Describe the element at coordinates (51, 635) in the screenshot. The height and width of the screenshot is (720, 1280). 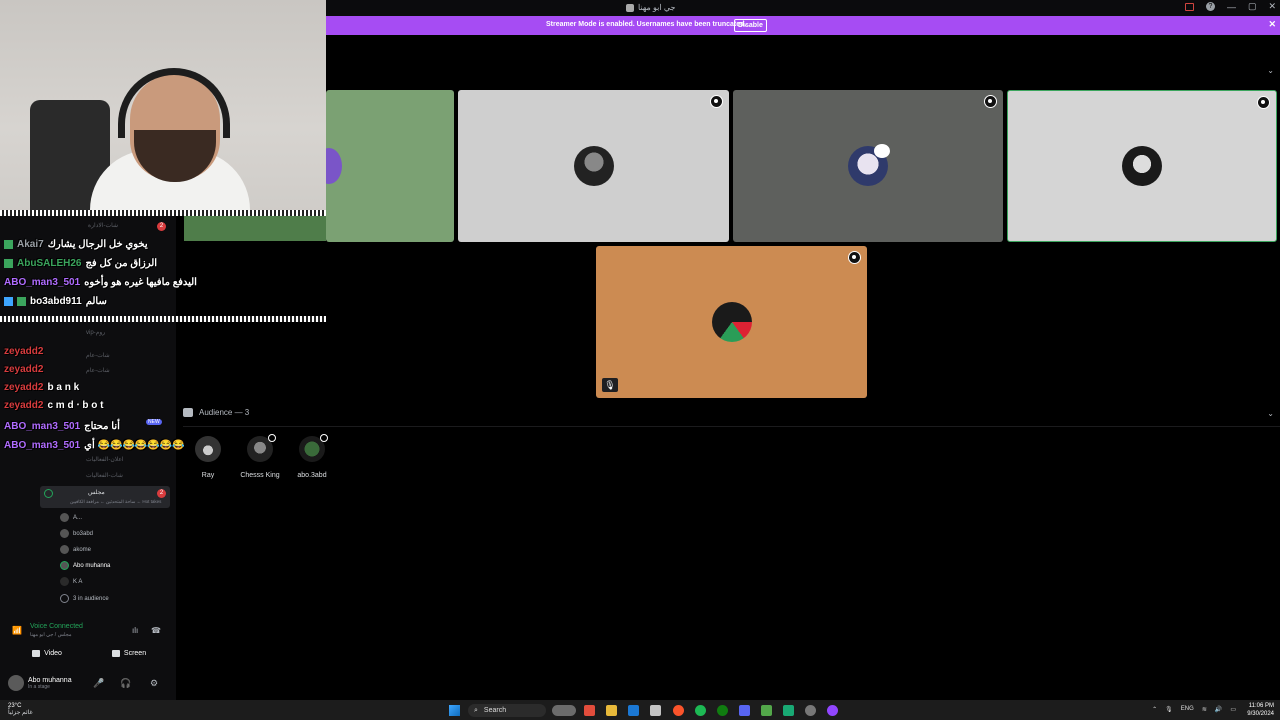
I see `voice-channel-name: مجلس / جي ابو مهنا` at that location.